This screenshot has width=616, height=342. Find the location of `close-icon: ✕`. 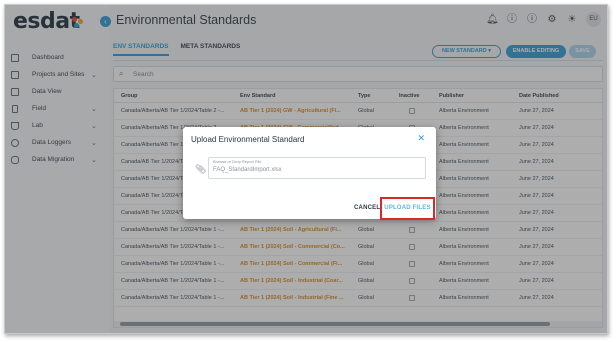

close-icon: ✕ is located at coordinates (421, 138).